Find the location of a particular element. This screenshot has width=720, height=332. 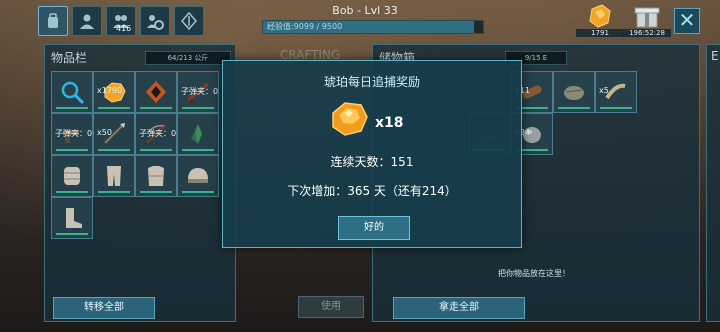

armor-helmet-icon is located at coordinates (198, 175).